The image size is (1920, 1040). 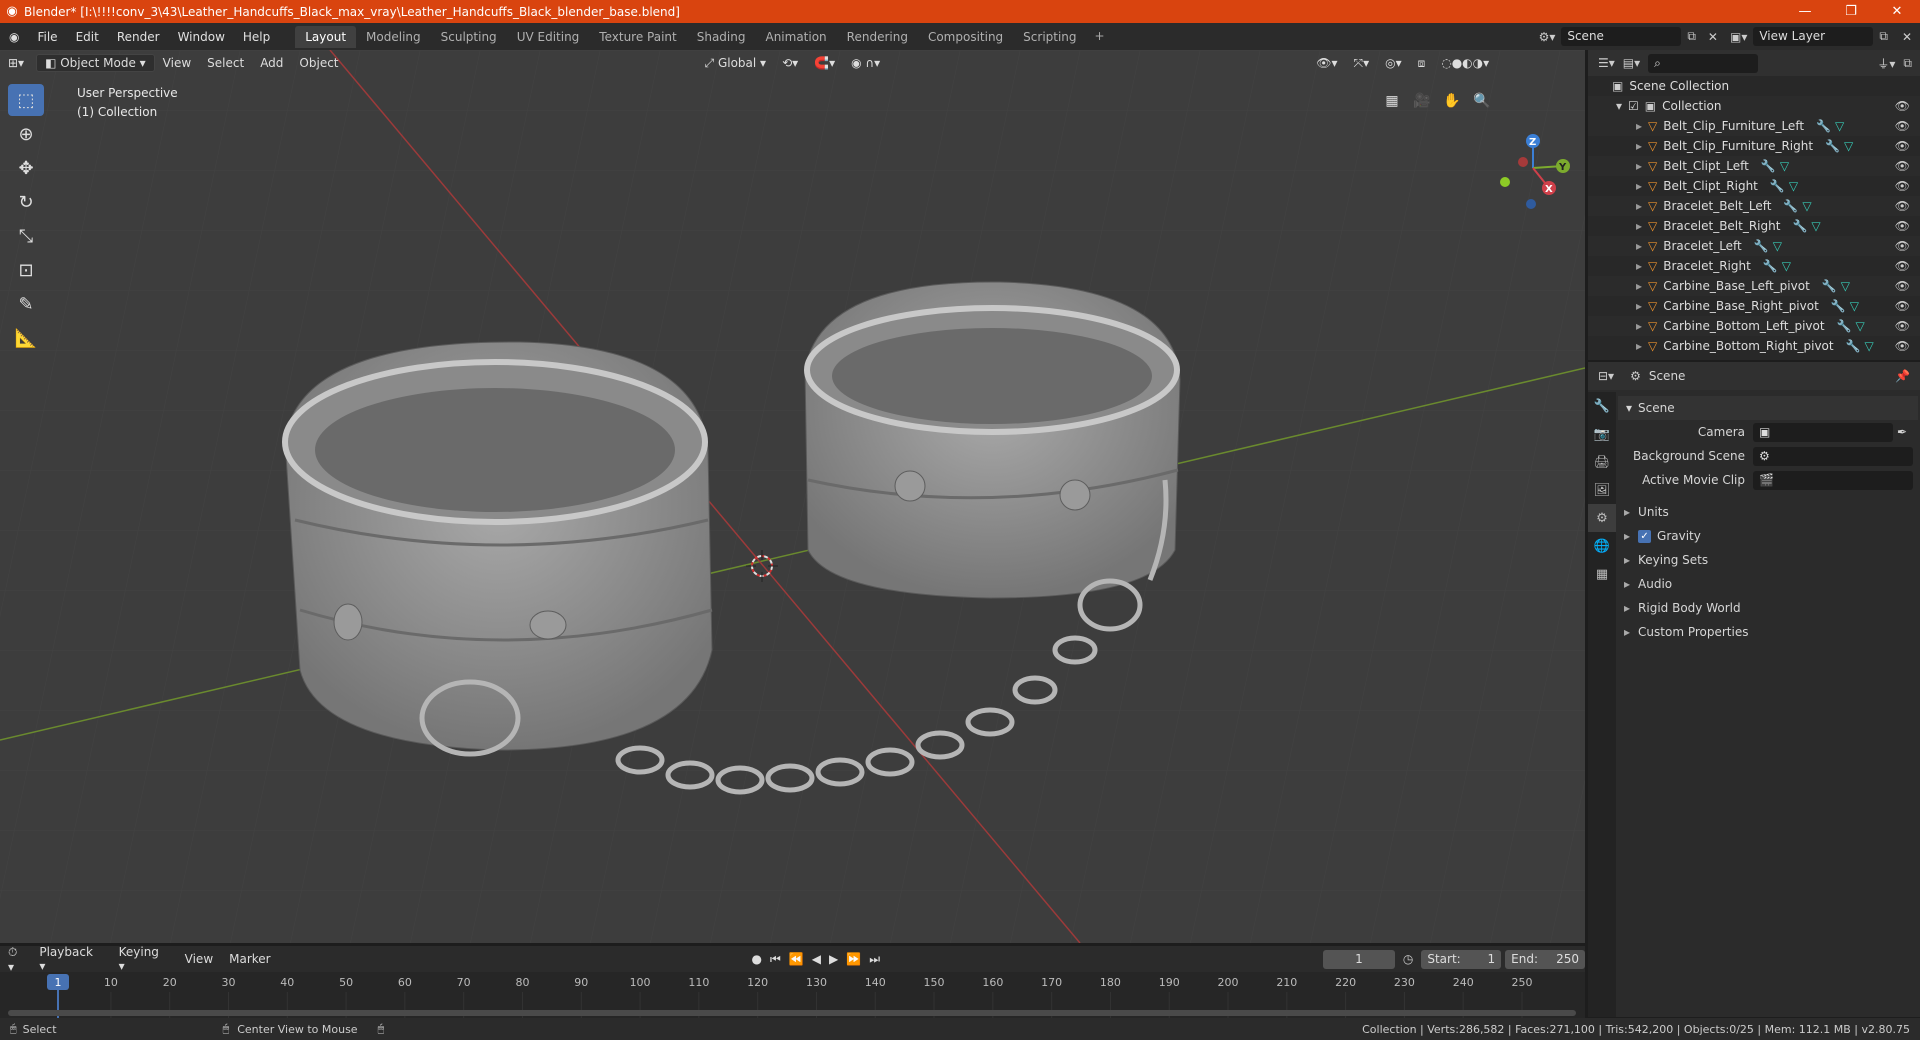 I want to click on pin-icon: 📌, so click(x=1907, y=376).